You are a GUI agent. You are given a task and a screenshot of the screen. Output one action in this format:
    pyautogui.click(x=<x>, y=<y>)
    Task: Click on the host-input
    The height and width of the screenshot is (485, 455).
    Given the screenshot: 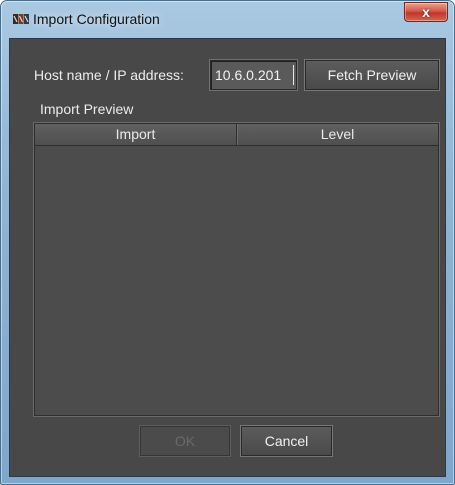 What is the action you would take?
    pyautogui.click(x=253, y=75)
    